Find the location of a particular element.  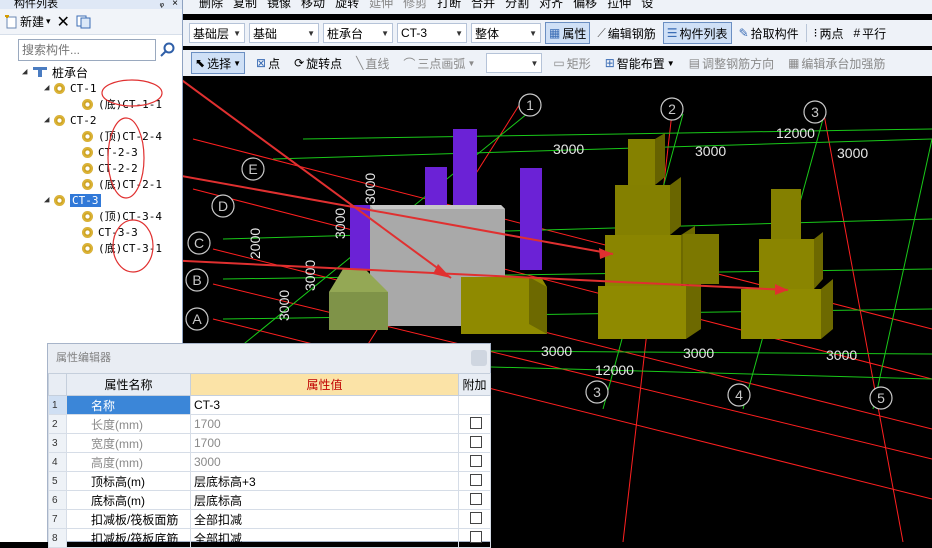

table-row: 7 扣减板/筏板面筋 全部扣减 is located at coordinates (269, 519).